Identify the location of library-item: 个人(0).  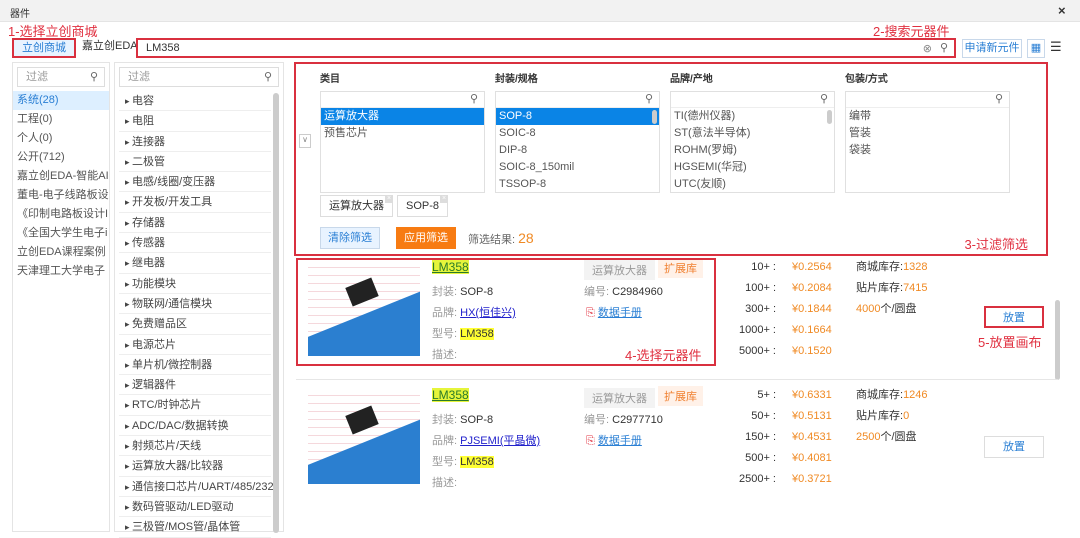
(61, 138).